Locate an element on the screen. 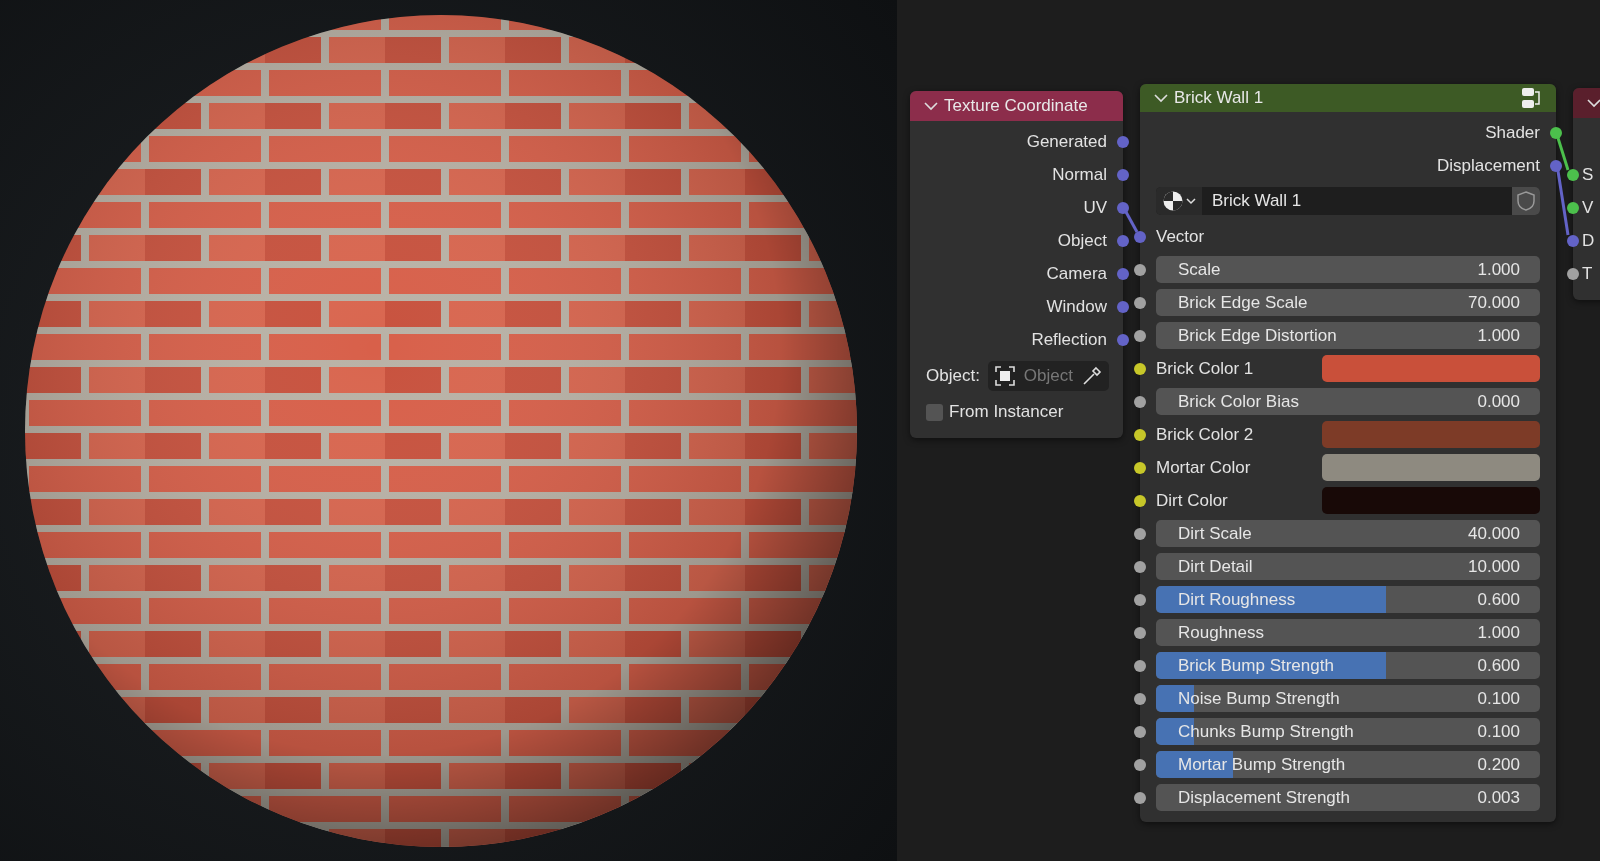  node-wire is located at coordinates (1131, 222).